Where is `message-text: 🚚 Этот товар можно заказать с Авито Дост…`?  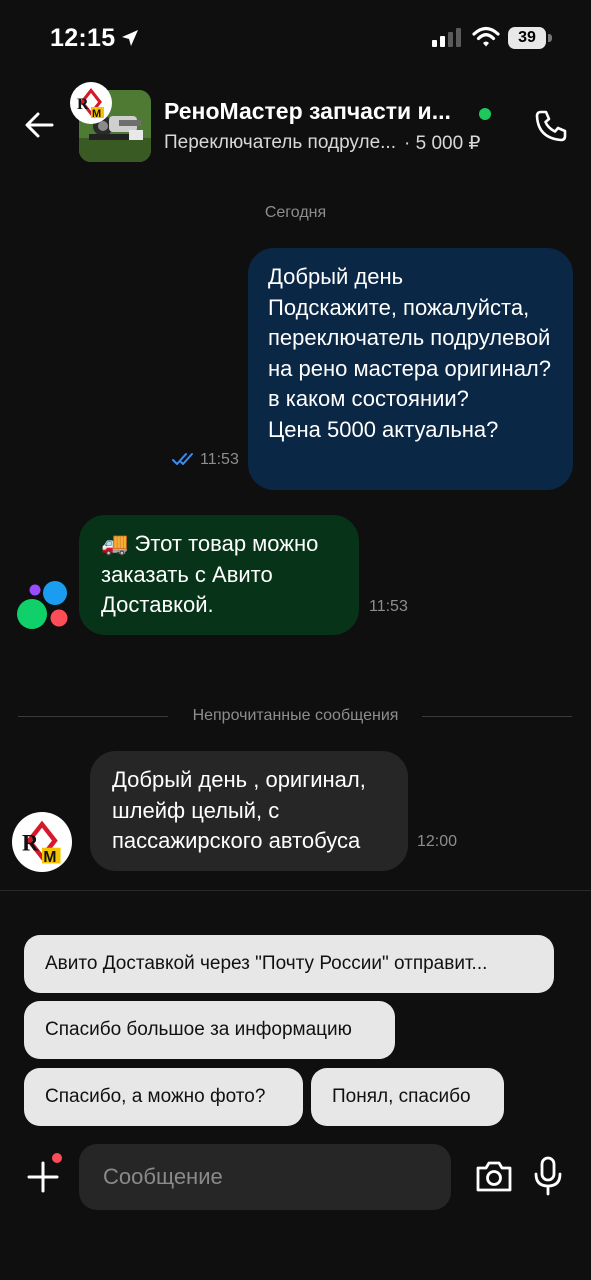 message-text: 🚚 Этот товар можно заказать с Авито Дост… is located at coordinates (210, 574).